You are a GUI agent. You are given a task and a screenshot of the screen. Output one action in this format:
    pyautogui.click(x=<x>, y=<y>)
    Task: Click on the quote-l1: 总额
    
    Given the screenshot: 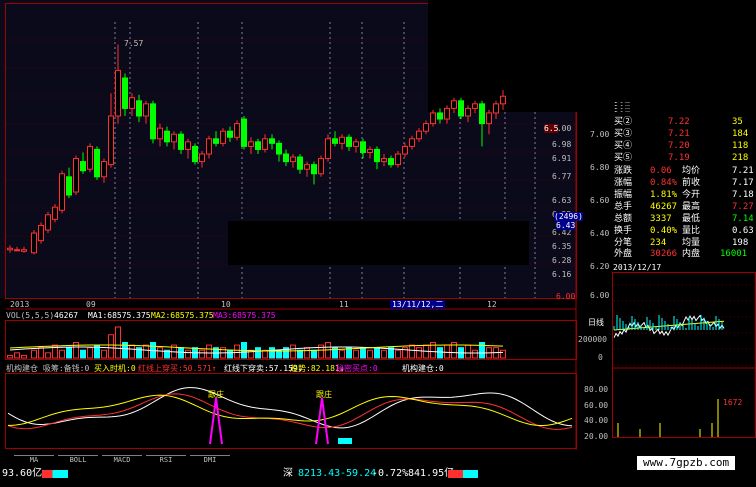 What is the action you would take?
    pyautogui.click(x=623, y=219)
    